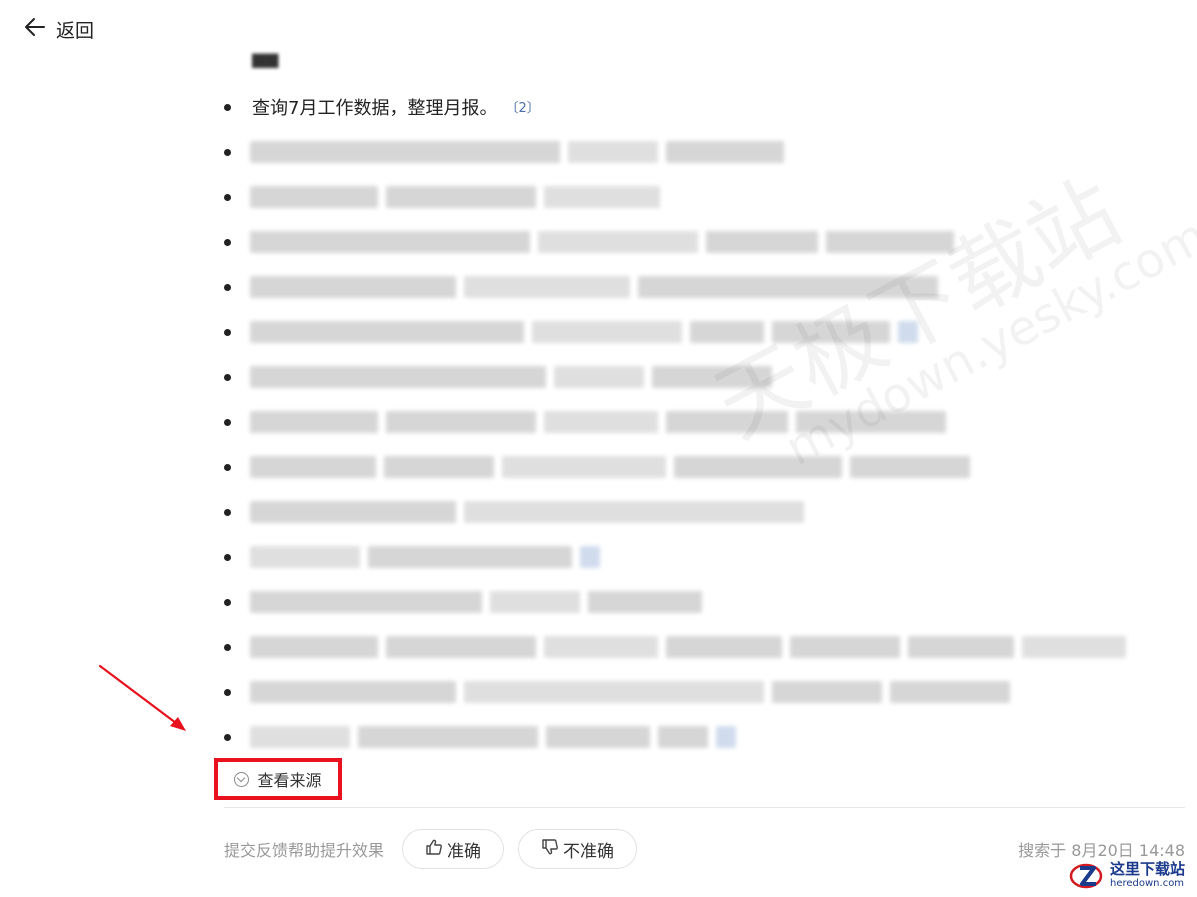  Describe the element at coordinates (704, 807) in the screenshot. I see `divider` at that location.